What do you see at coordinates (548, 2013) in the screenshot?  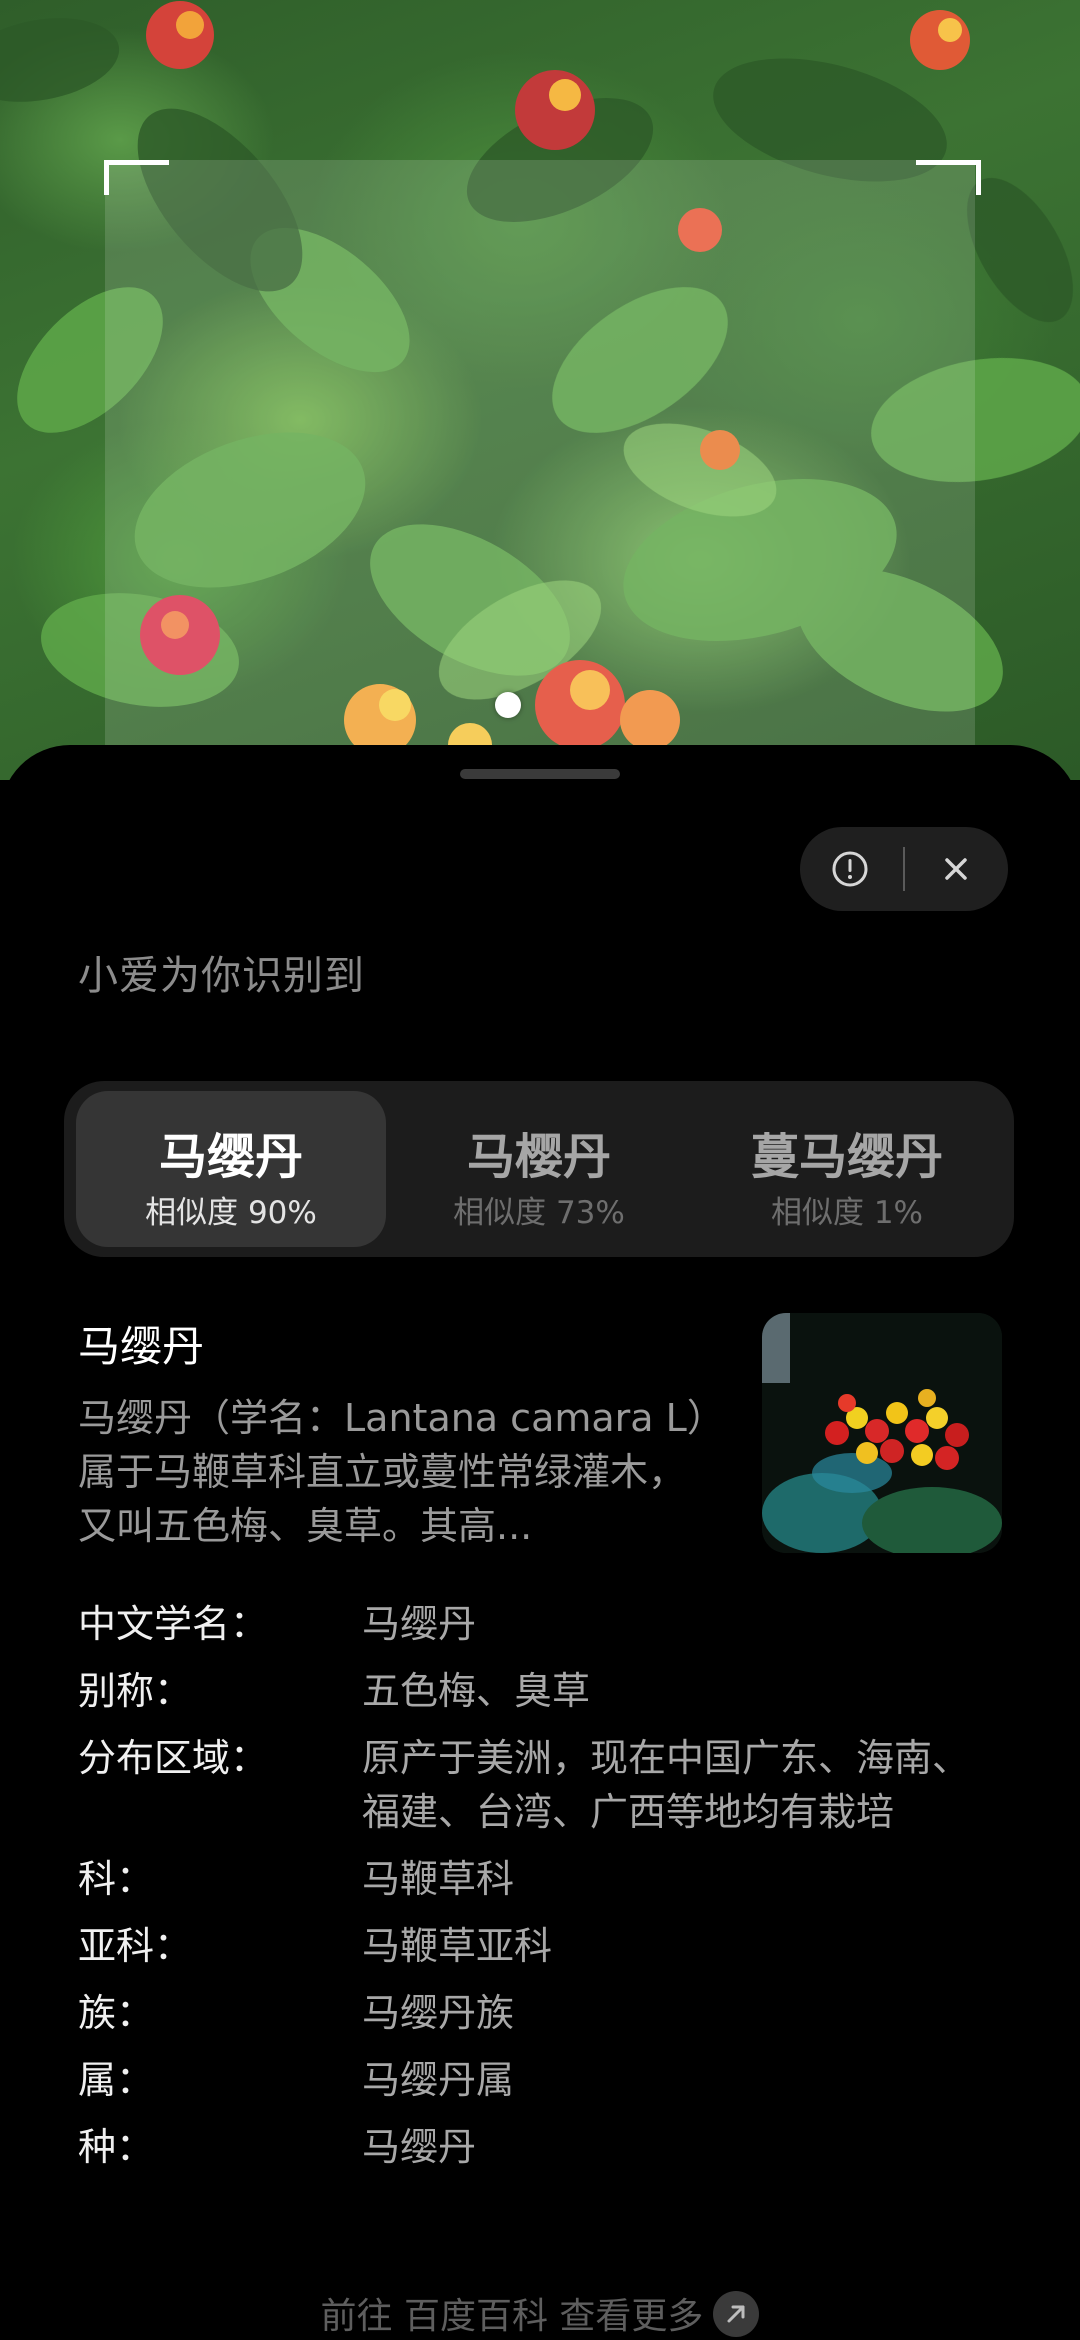 I see `detail-row-tribe: 族： 马缨丹族` at bounding box center [548, 2013].